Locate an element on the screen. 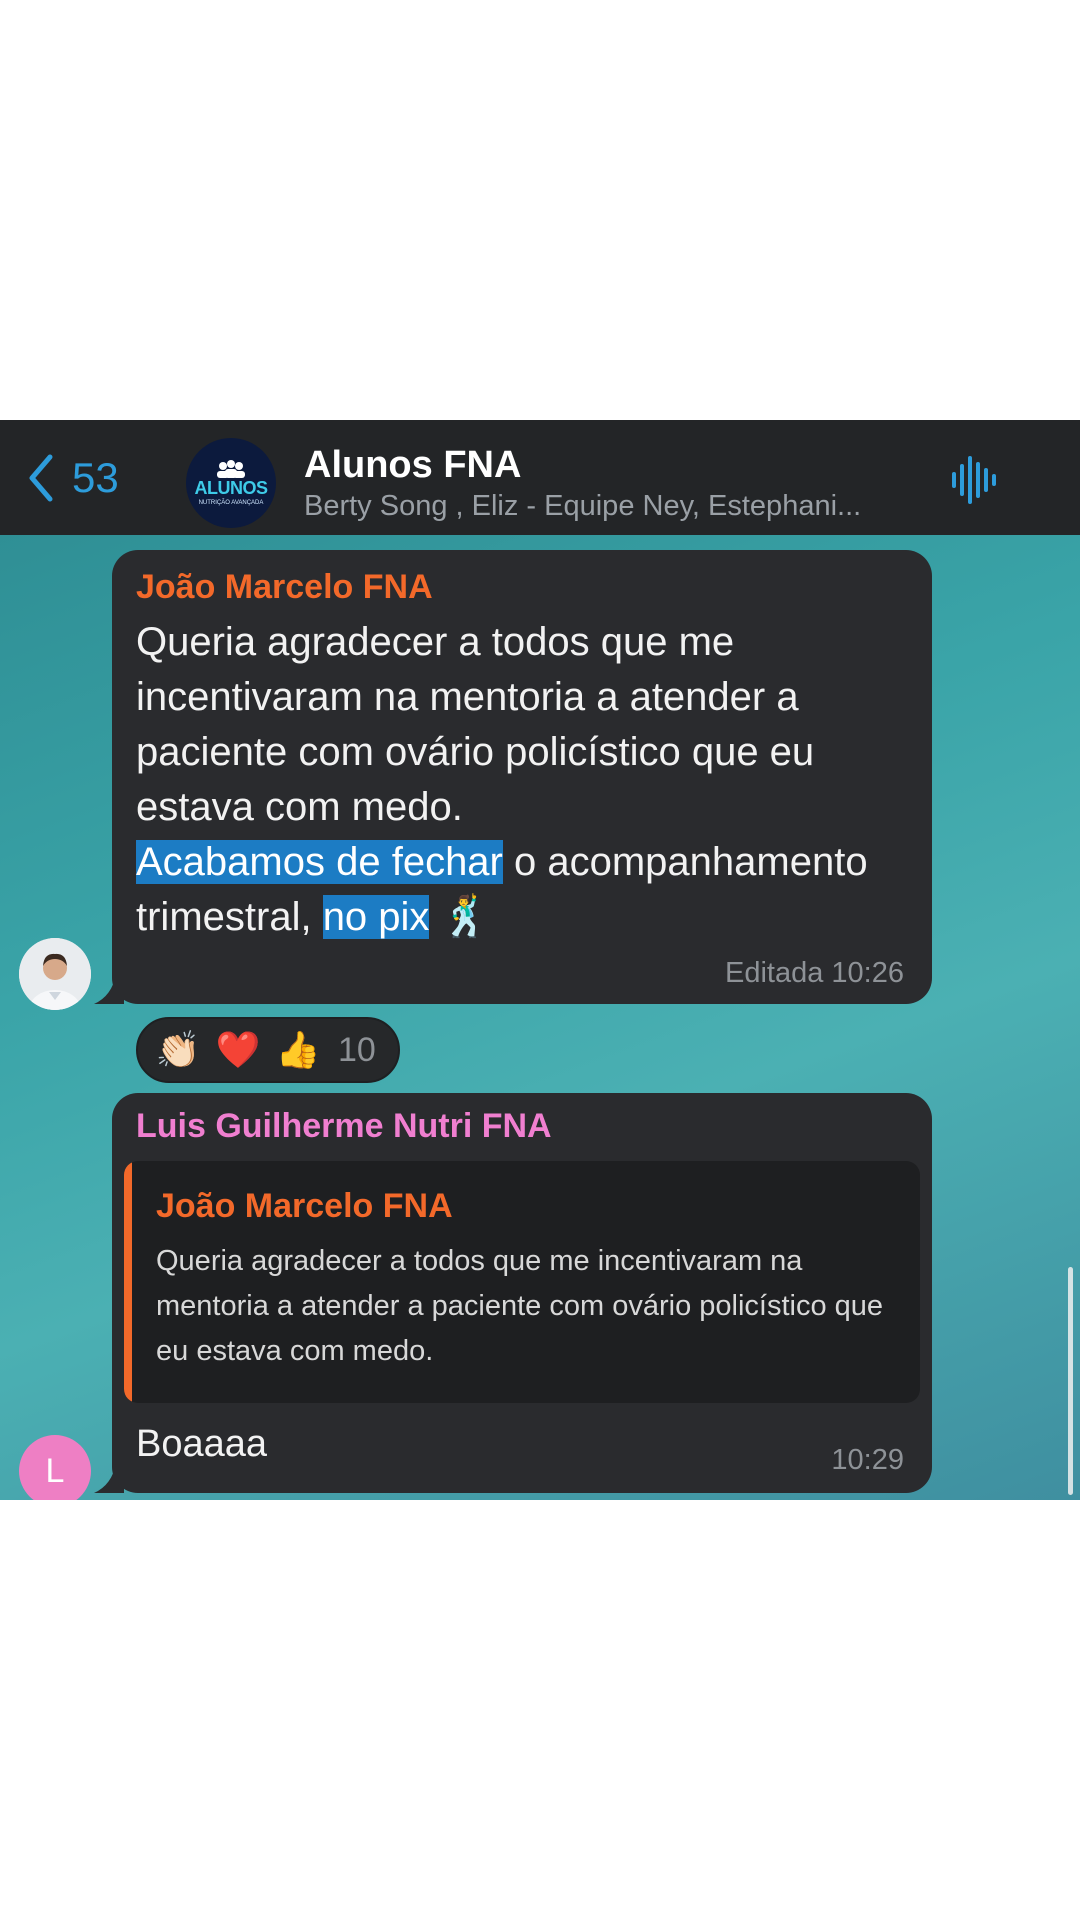  reaction-heart: ❤️ is located at coordinates (238, 1050).